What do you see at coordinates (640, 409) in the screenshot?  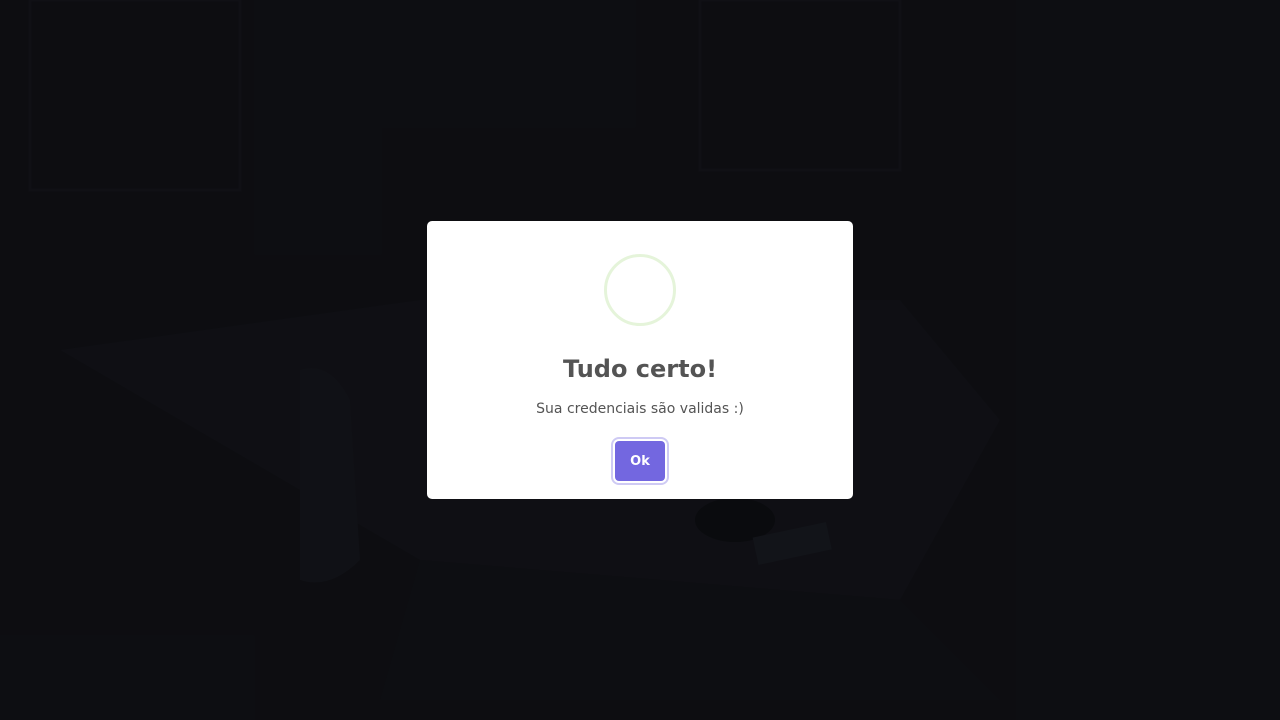 I see `dialog-message: Sua credenciais são validas :)` at bounding box center [640, 409].